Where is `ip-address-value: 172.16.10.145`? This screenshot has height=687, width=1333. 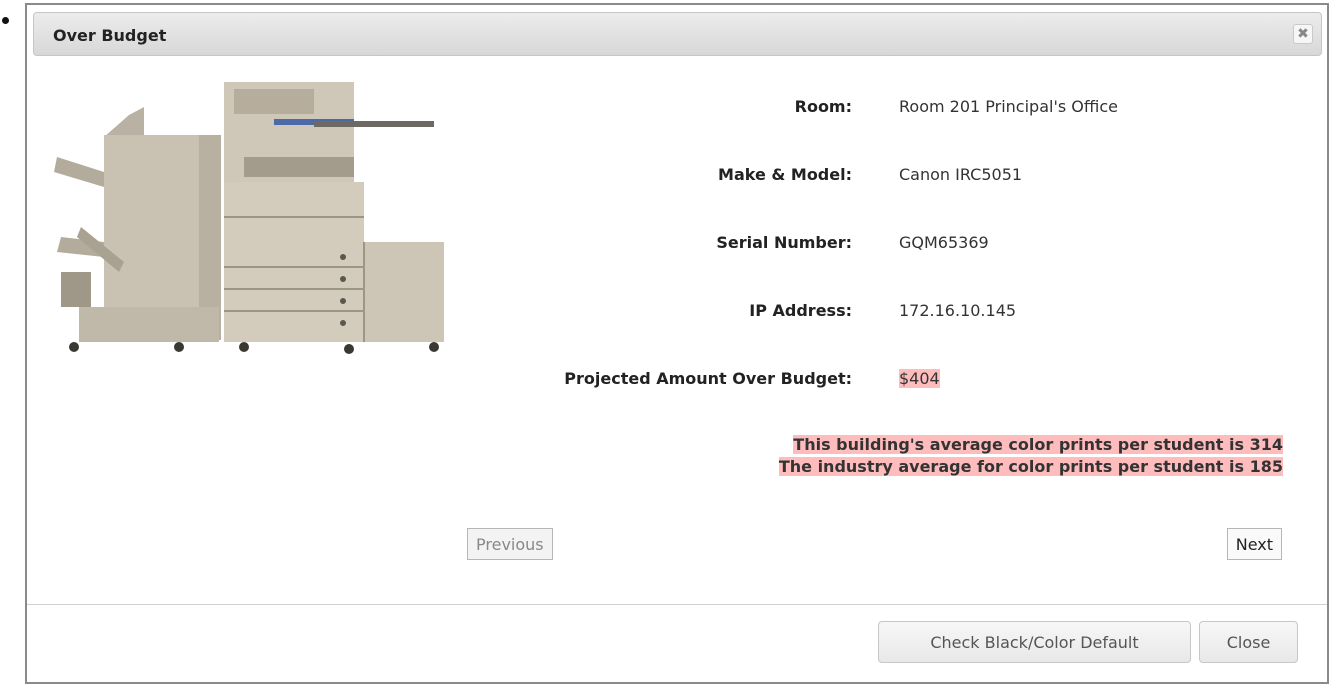 ip-address-value: 172.16.10.145 is located at coordinates (958, 310).